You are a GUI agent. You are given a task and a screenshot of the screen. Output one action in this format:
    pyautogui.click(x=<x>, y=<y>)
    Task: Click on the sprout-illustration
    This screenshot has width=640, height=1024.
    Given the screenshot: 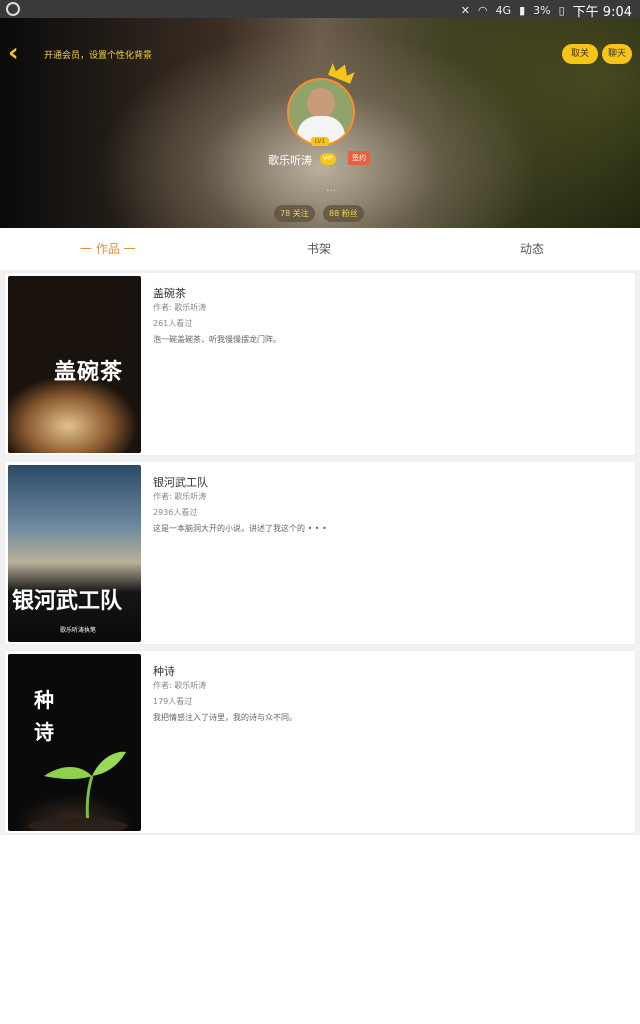 What is the action you would take?
    pyautogui.click(x=78, y=791)
    